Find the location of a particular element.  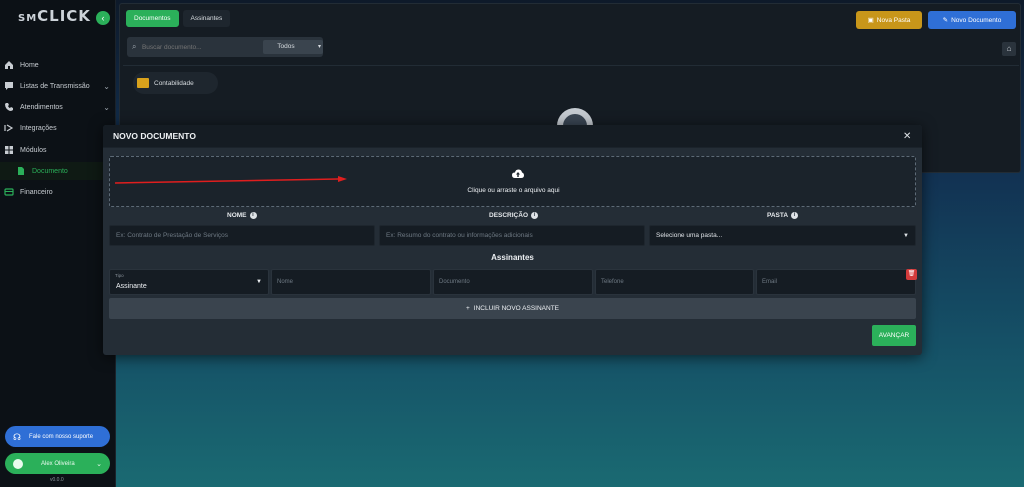

name-input: Ex: Contrato de Prestação de Serviços is located at coordinates (242, 235).